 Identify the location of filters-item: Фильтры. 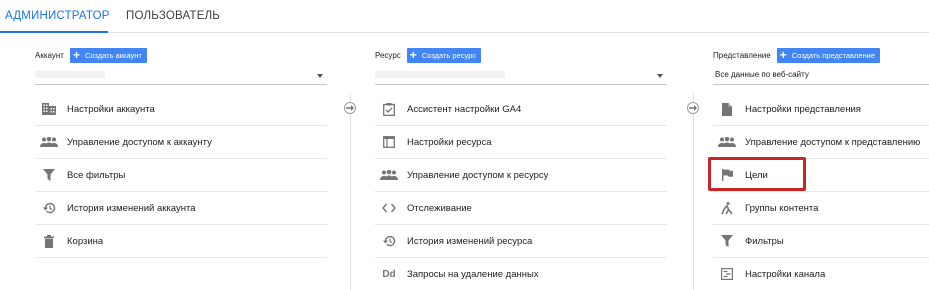
(748, 241).